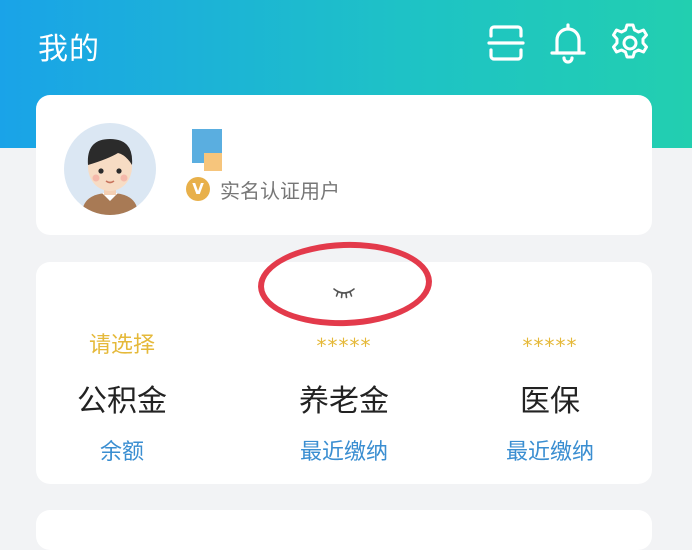  Describe the element at coordinates (213, 162) in the screenshot. I see `username-redacted-accent` at that location.